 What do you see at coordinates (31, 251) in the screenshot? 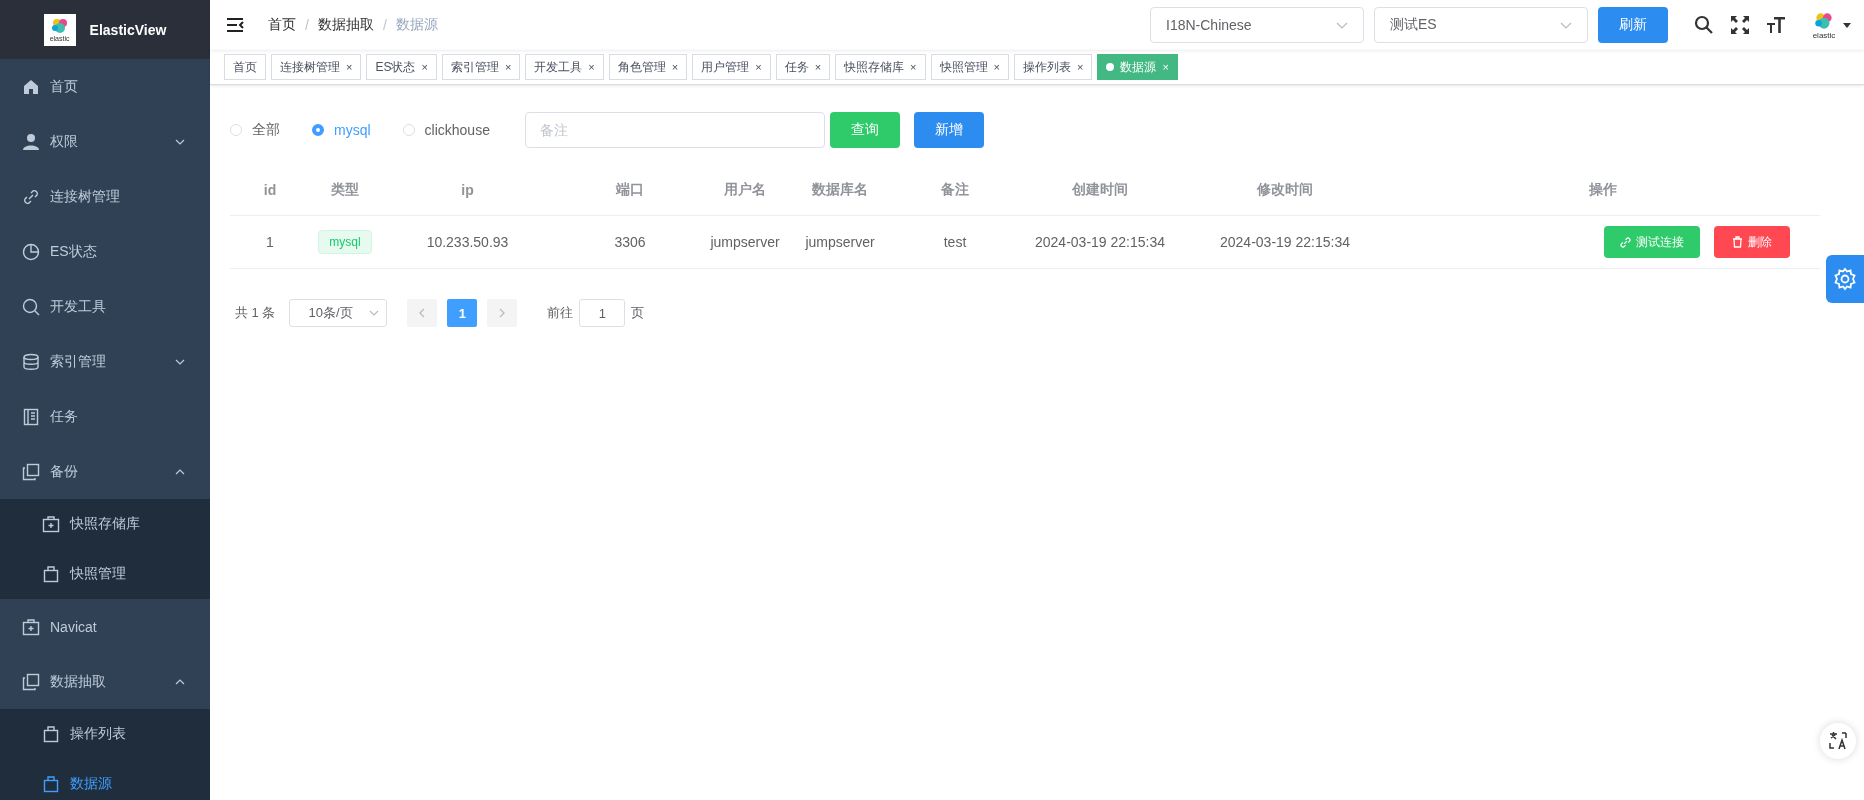
I see `pie-icon` at bounding box center [31, 251].